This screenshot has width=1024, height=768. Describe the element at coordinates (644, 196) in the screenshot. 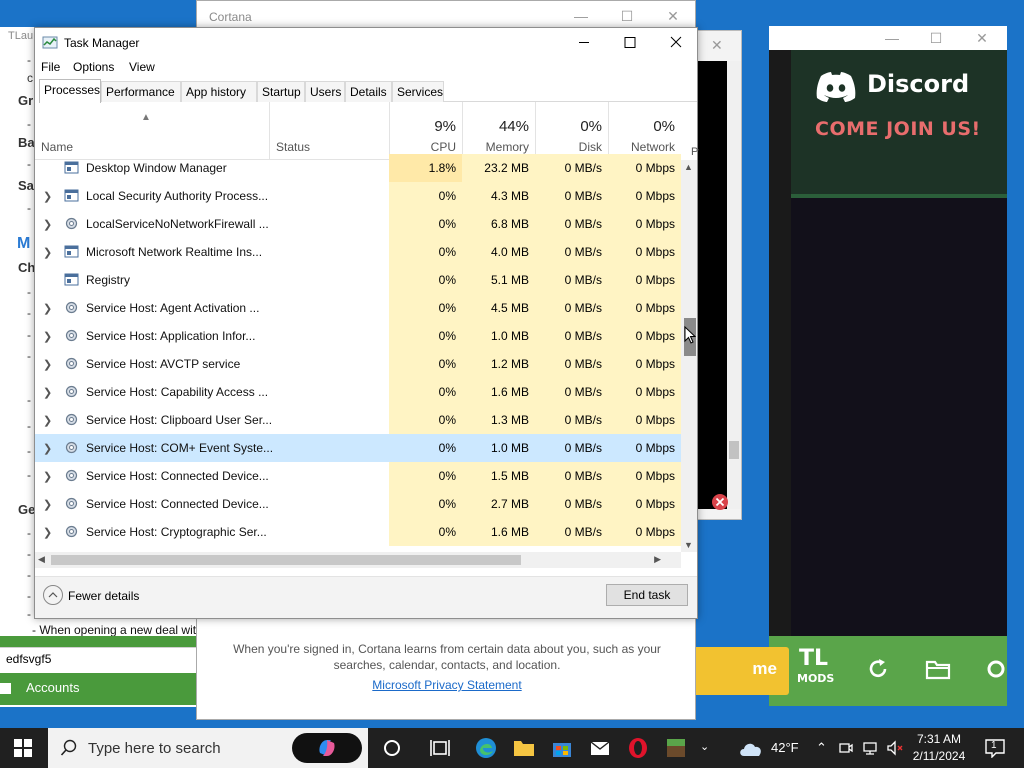

I see `process-network: 0 Mbps` at that location.